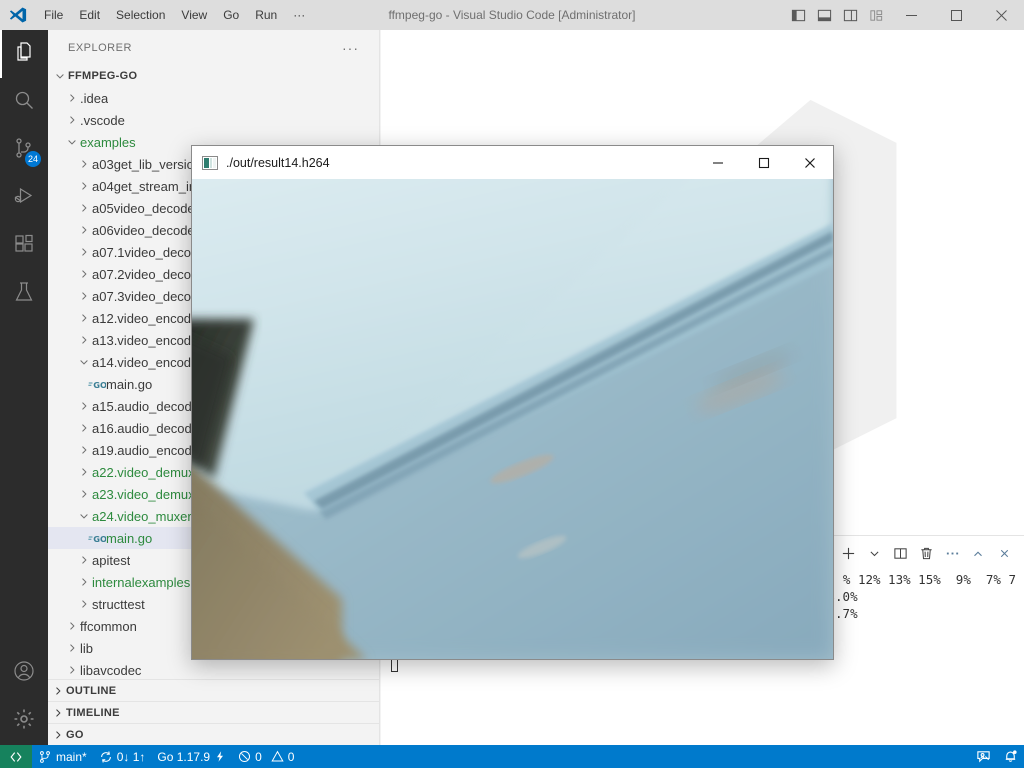  What do you see at coordinates (213, 712) in the screenshot?
I see `sidebar-section-timeline: TIMELINE` at bounding box center [213, 712].